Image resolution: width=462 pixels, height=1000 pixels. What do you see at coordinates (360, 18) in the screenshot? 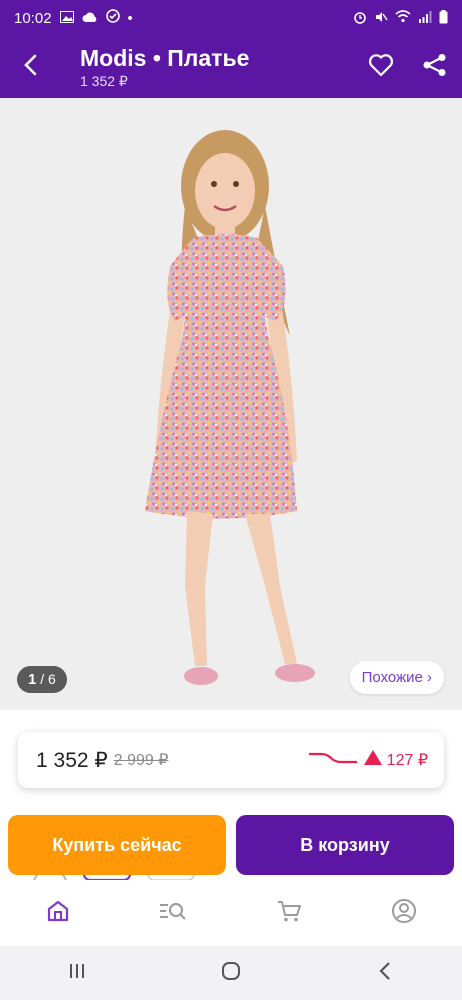
I see `alarm-icon` at bounding box center [360, 18].